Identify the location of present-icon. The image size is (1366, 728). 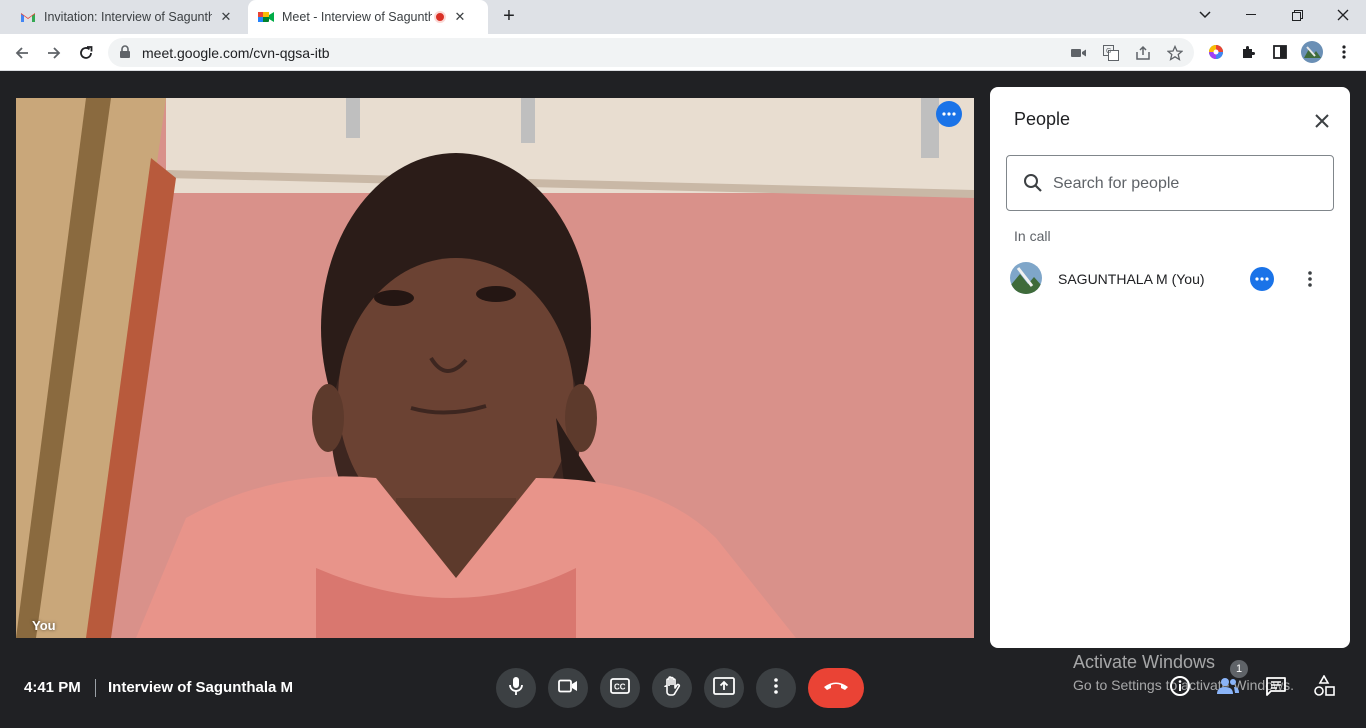
(724, 688).